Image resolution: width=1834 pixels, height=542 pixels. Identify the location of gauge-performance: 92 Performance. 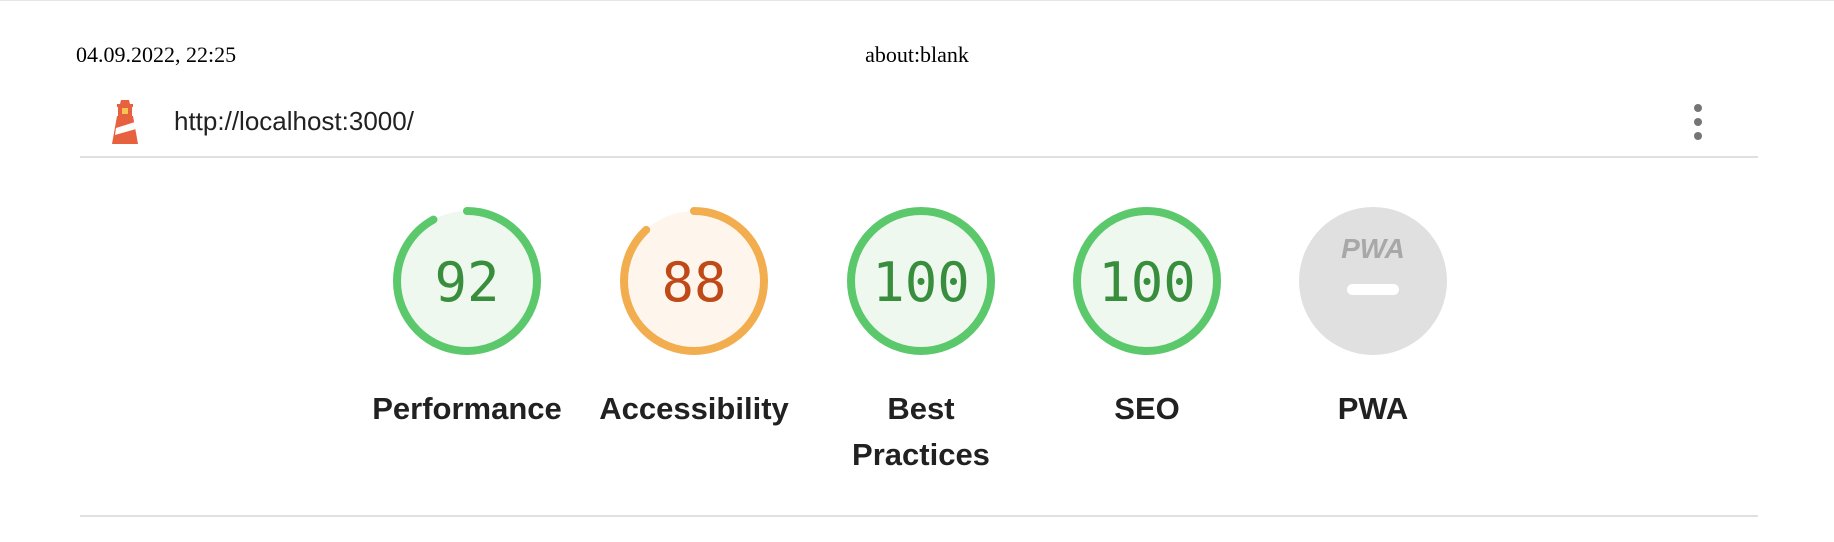
(467, 315).